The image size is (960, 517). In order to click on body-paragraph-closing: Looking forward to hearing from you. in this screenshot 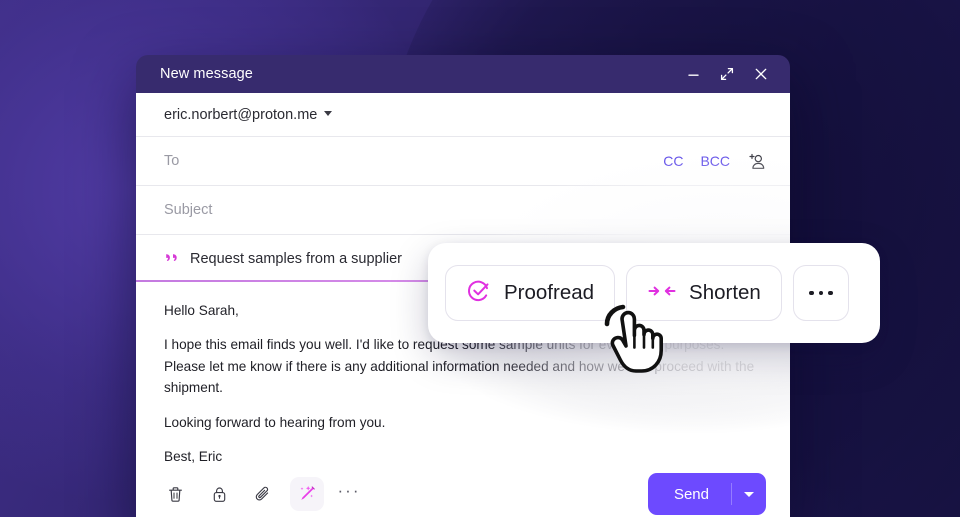, I will do `click(275, 422)`.